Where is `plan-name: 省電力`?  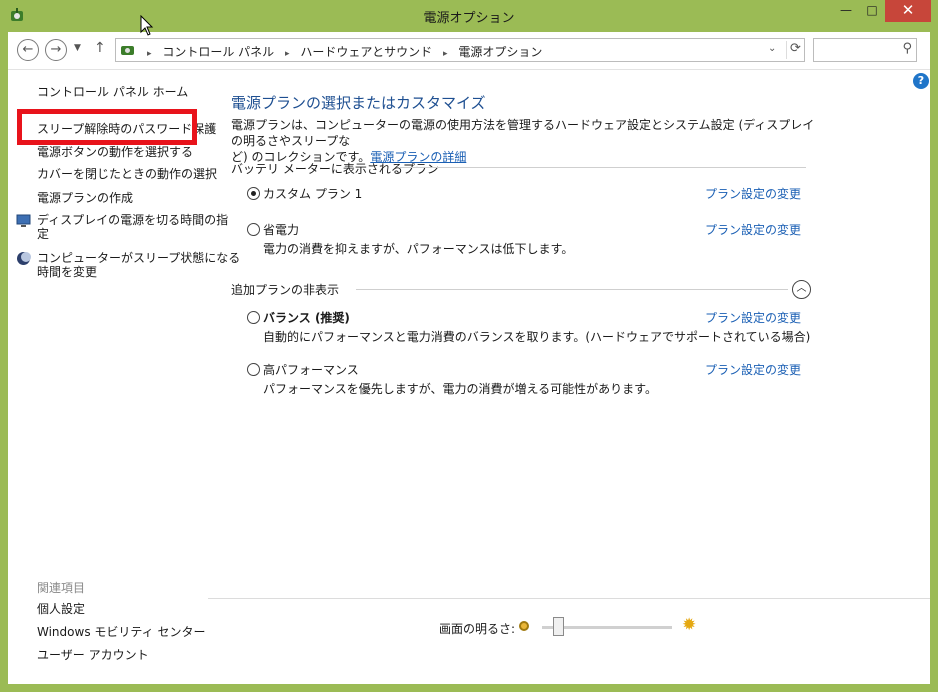
plan-name: 省電力 is located at coordinates (281, 229).